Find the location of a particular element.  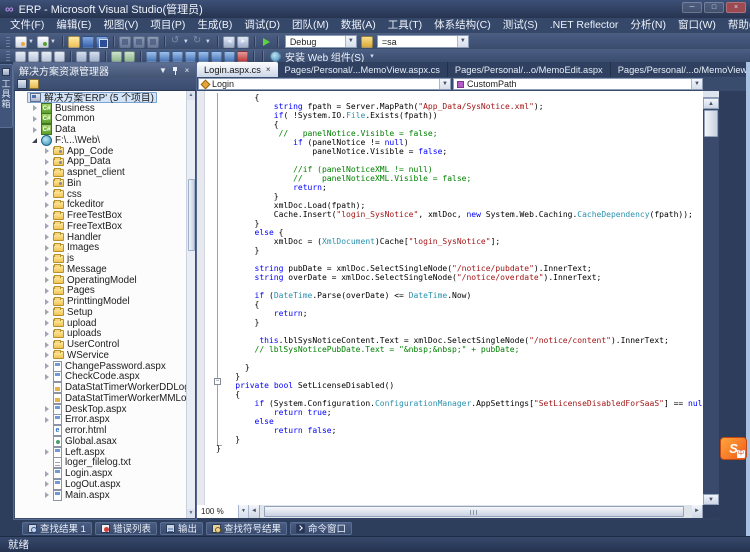

tree-item: loger_filelog.txt is located at coordinates (100, 463).